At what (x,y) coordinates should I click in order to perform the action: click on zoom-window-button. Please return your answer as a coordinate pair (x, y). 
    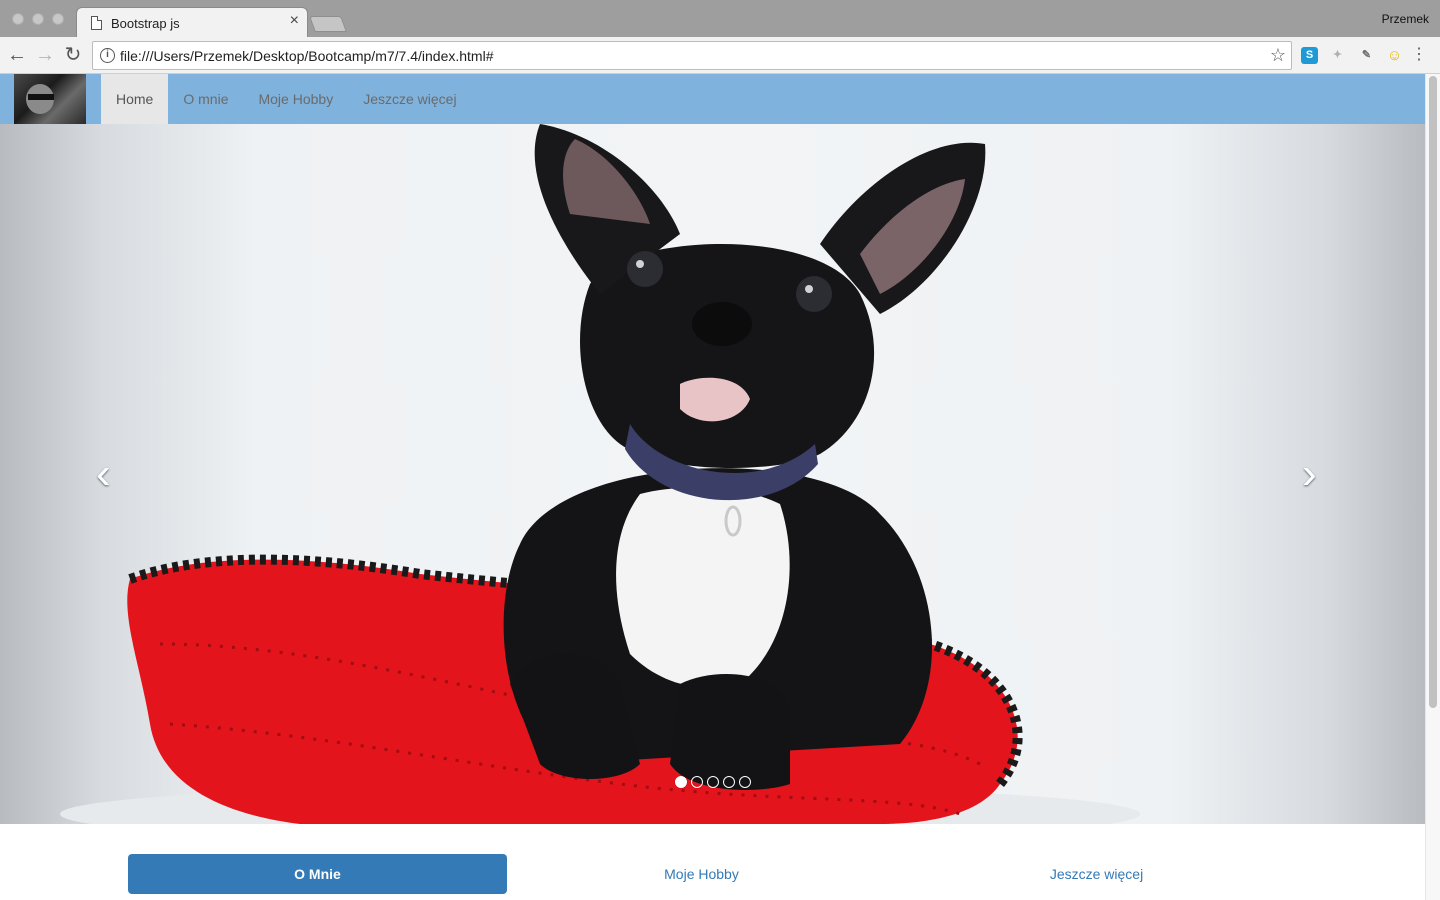
    Looking at the image, I should click on (58, 19).